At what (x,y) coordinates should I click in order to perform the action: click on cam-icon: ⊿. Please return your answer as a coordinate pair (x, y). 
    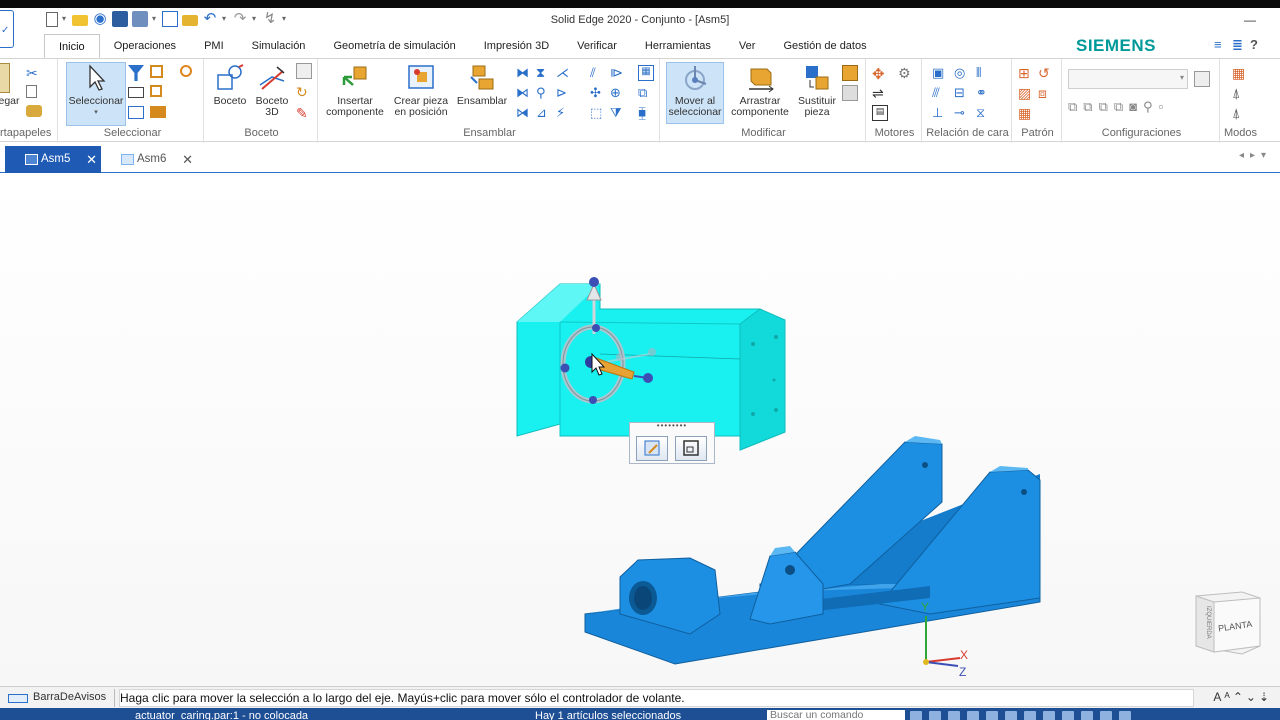
    Looking at the image, I should click on (544, 113).